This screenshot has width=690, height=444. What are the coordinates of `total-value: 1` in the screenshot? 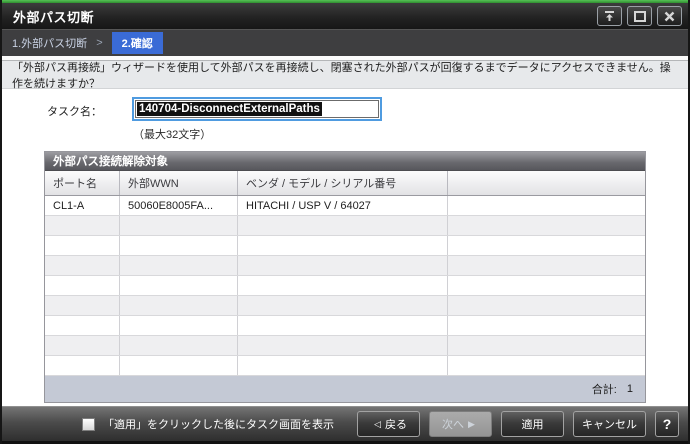 It's located at (629, 389).